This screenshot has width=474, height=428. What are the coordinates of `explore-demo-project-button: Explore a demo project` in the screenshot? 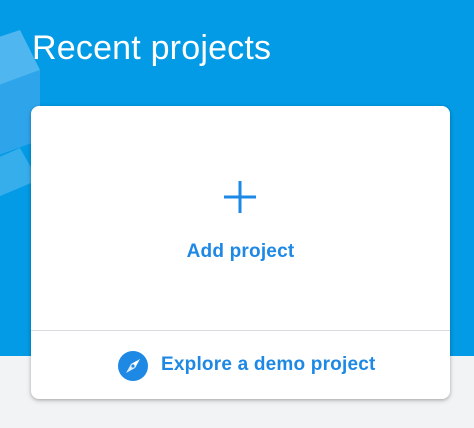 It's located at (240, 365).